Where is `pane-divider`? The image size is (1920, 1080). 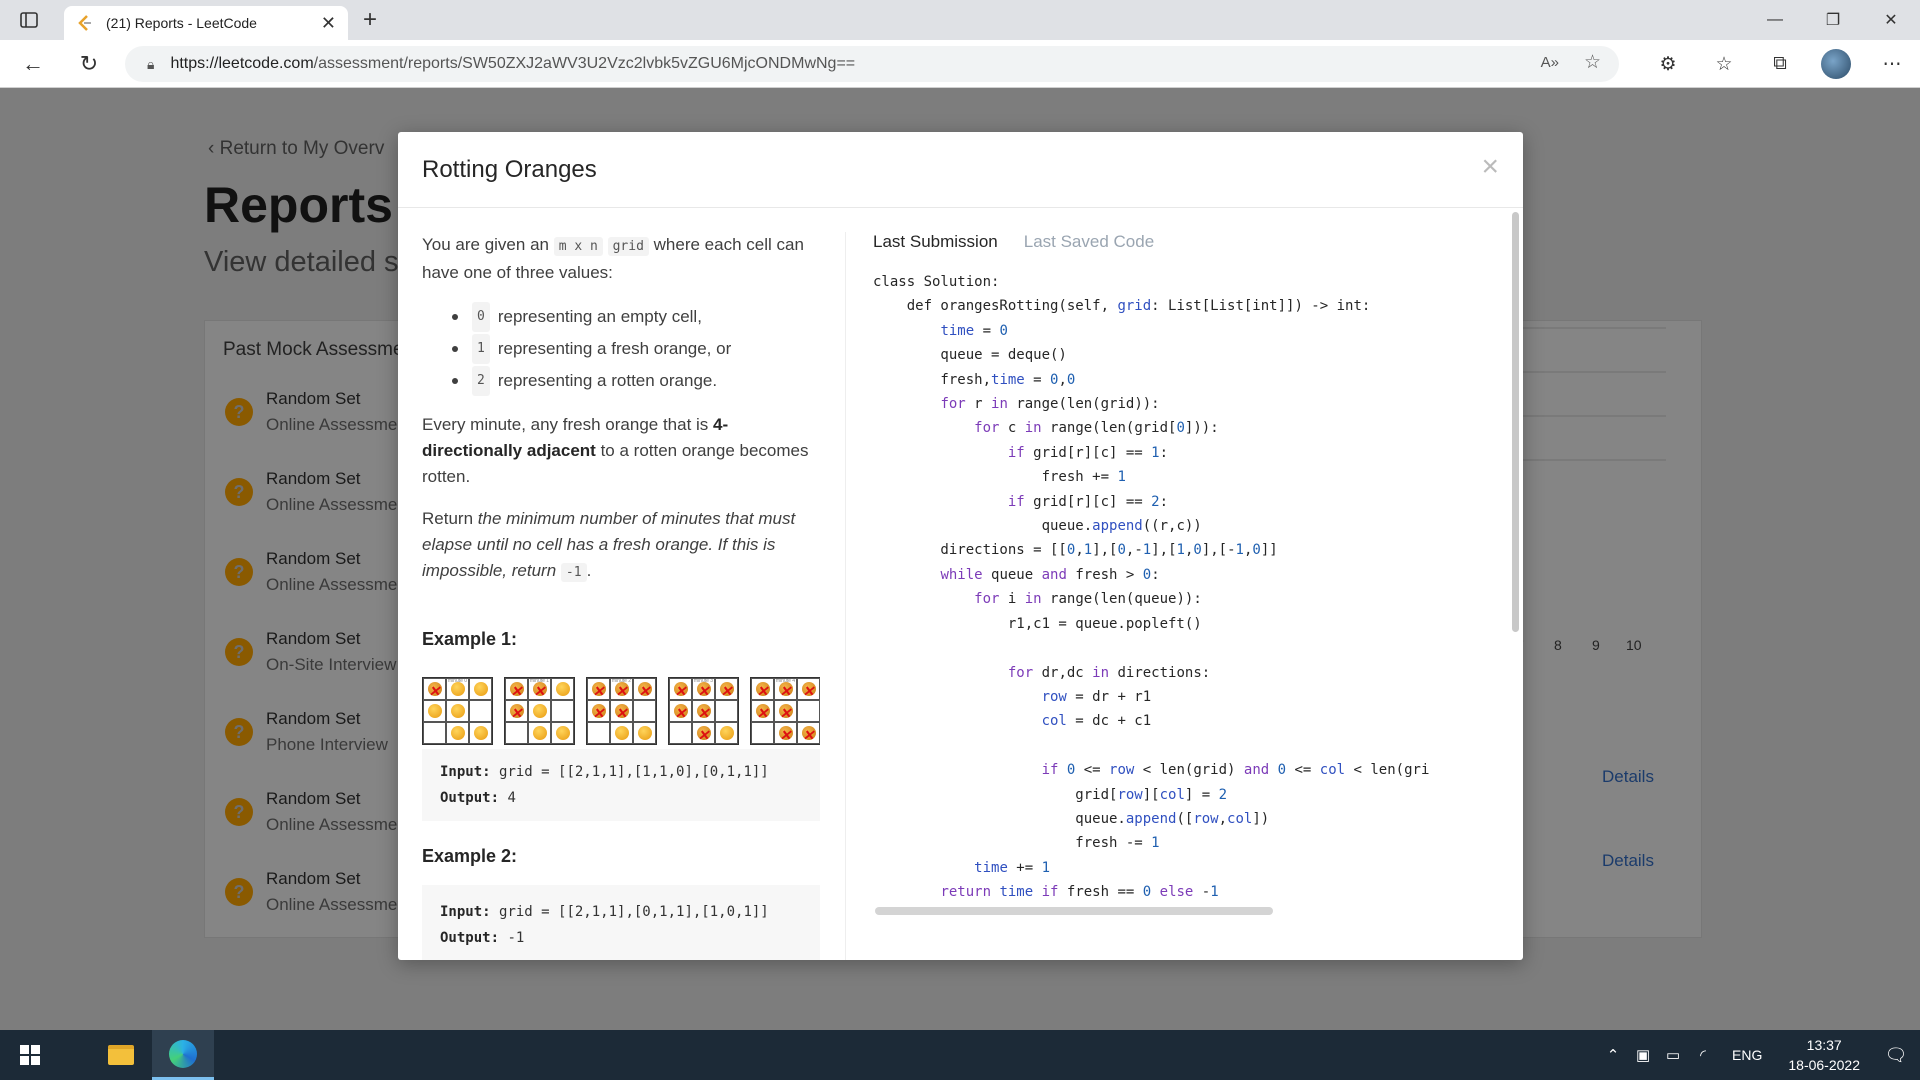
pane-divider is located at coordinates (845, 596).